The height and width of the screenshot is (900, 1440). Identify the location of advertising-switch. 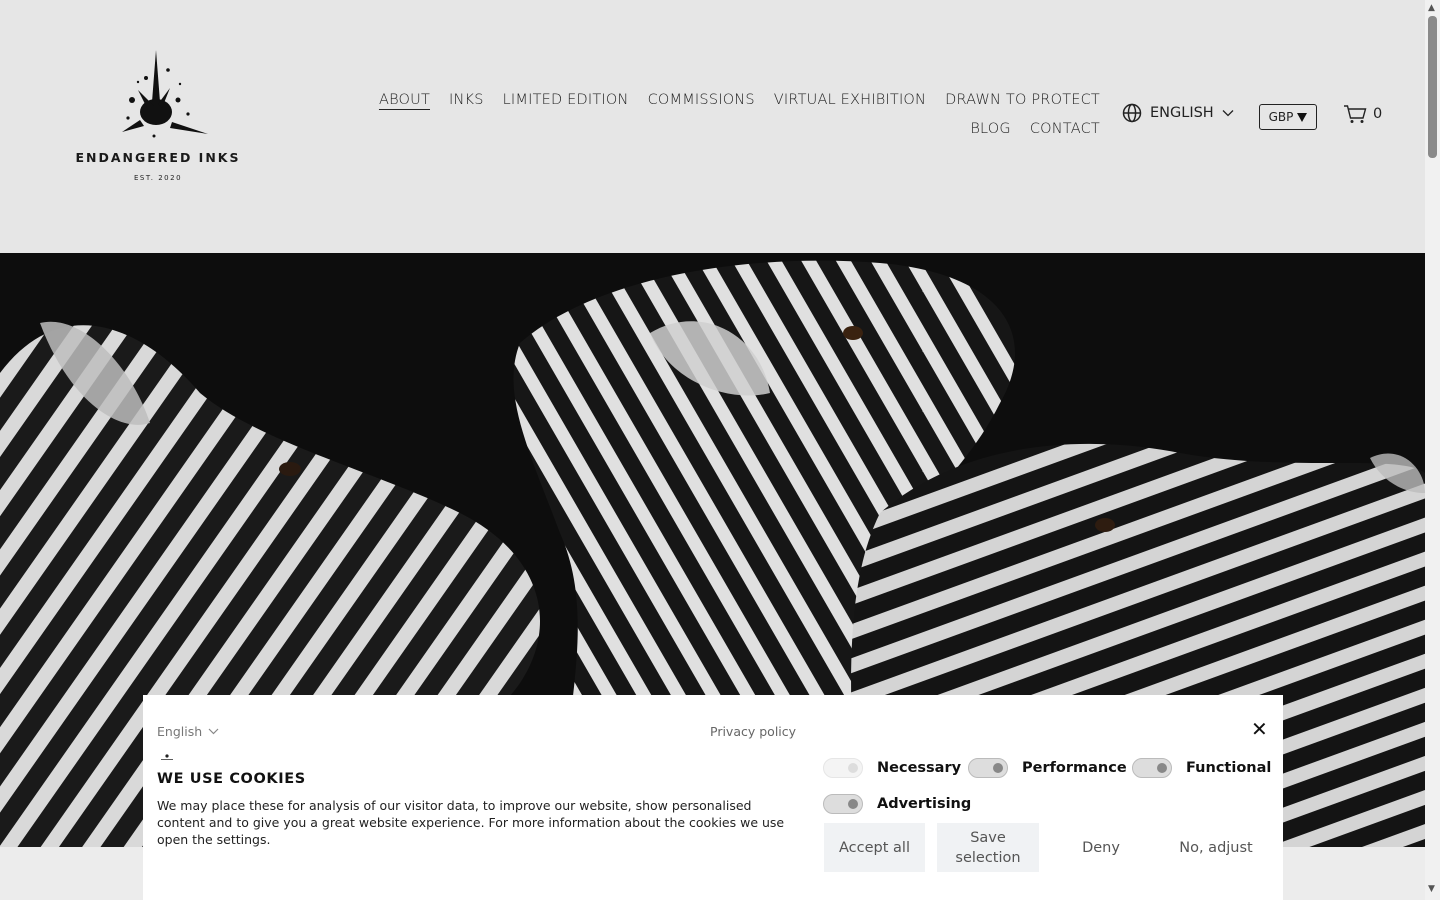
(843, 804).